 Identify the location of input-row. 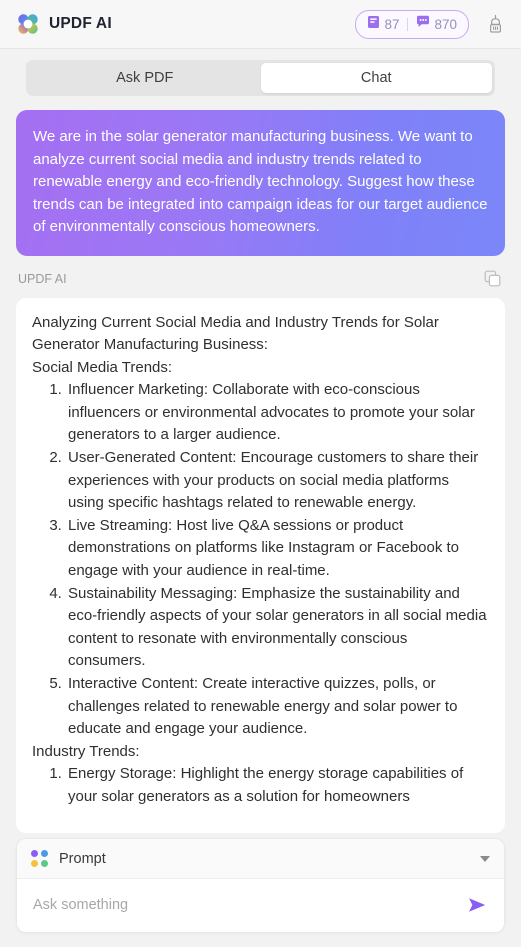
(260, 905).